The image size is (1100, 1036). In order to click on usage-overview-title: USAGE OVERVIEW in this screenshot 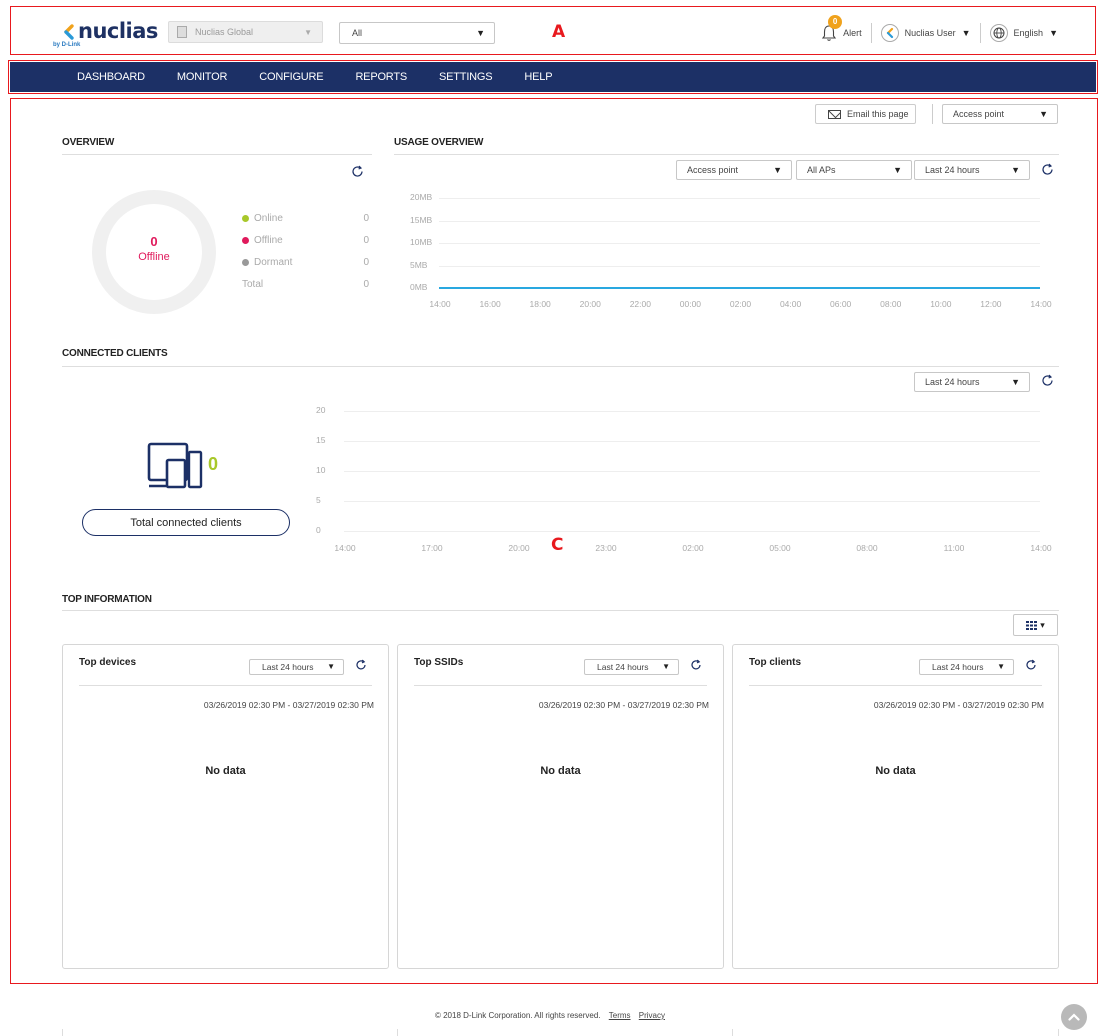, I will do `click(439, 142)`.